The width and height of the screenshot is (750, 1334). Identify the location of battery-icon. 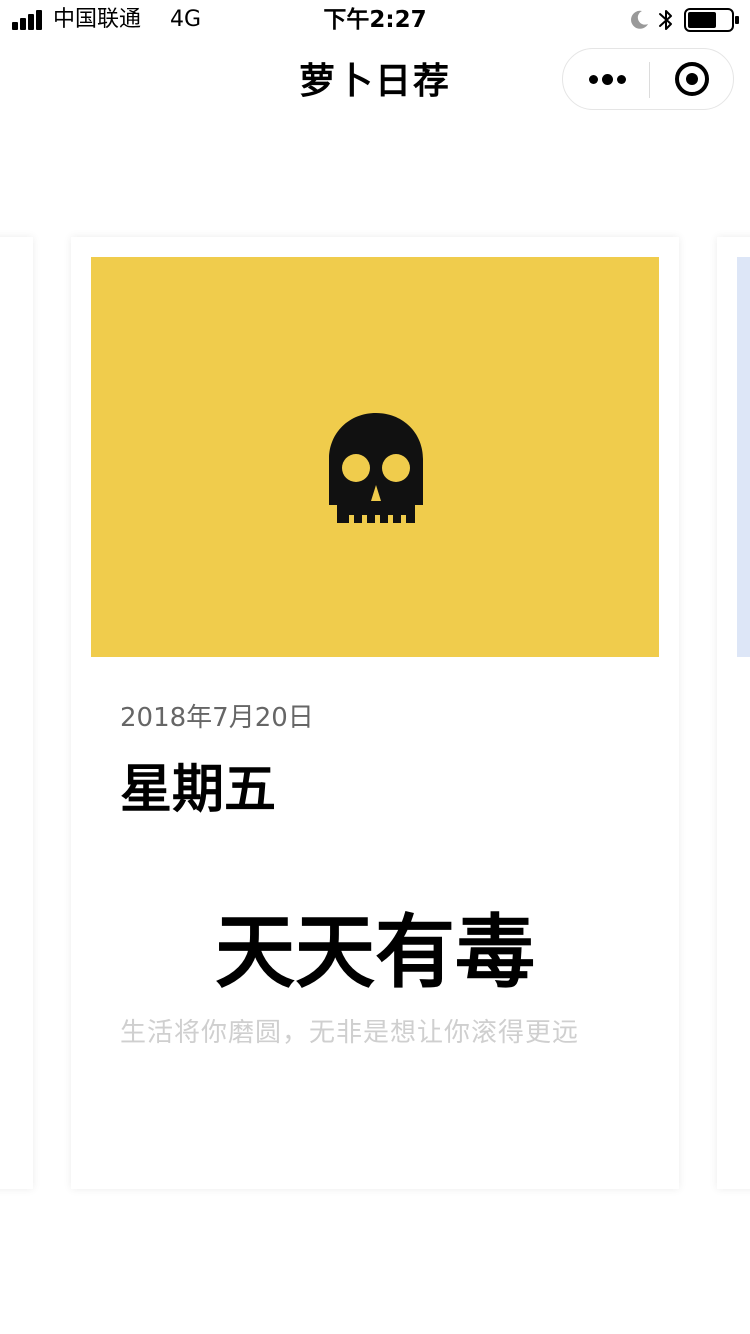
(711, 20).